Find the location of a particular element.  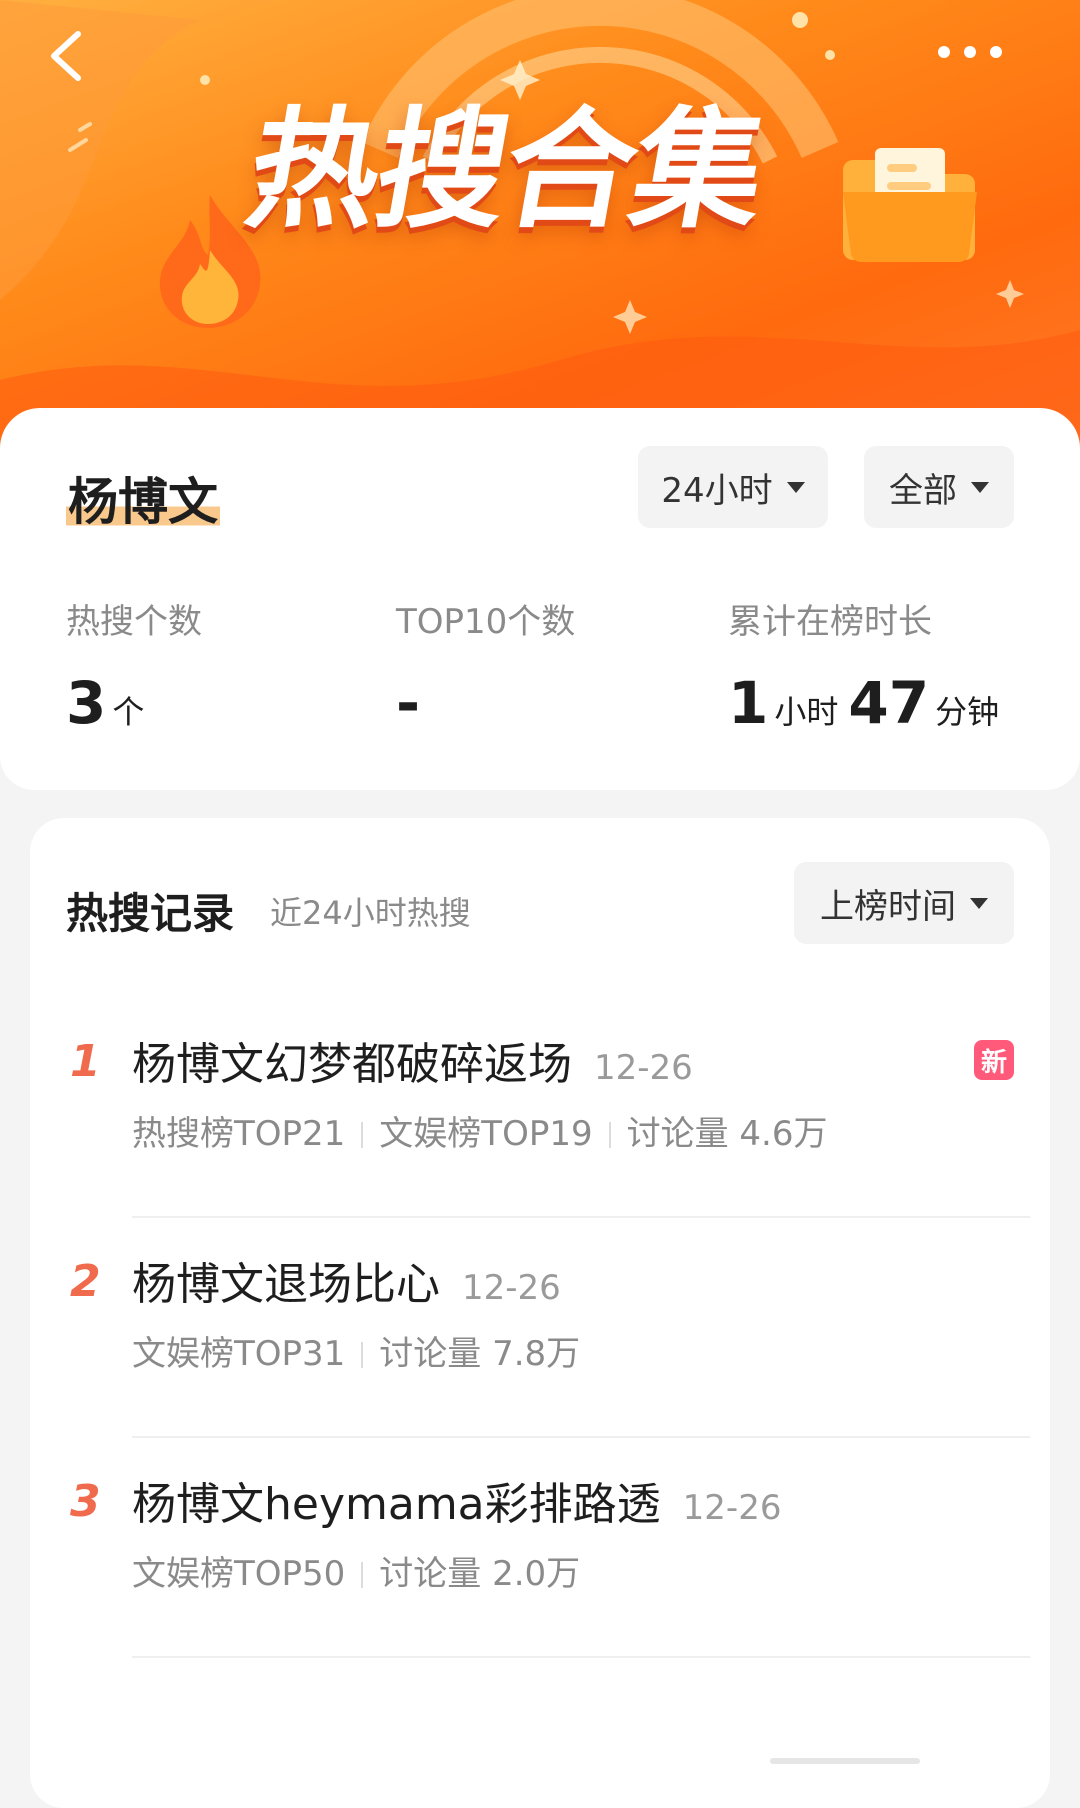

item-meta: 热搜榜TOP21 文娱榜TOP19 讨论量 4.6万 is located at coordinates (479, 1130).